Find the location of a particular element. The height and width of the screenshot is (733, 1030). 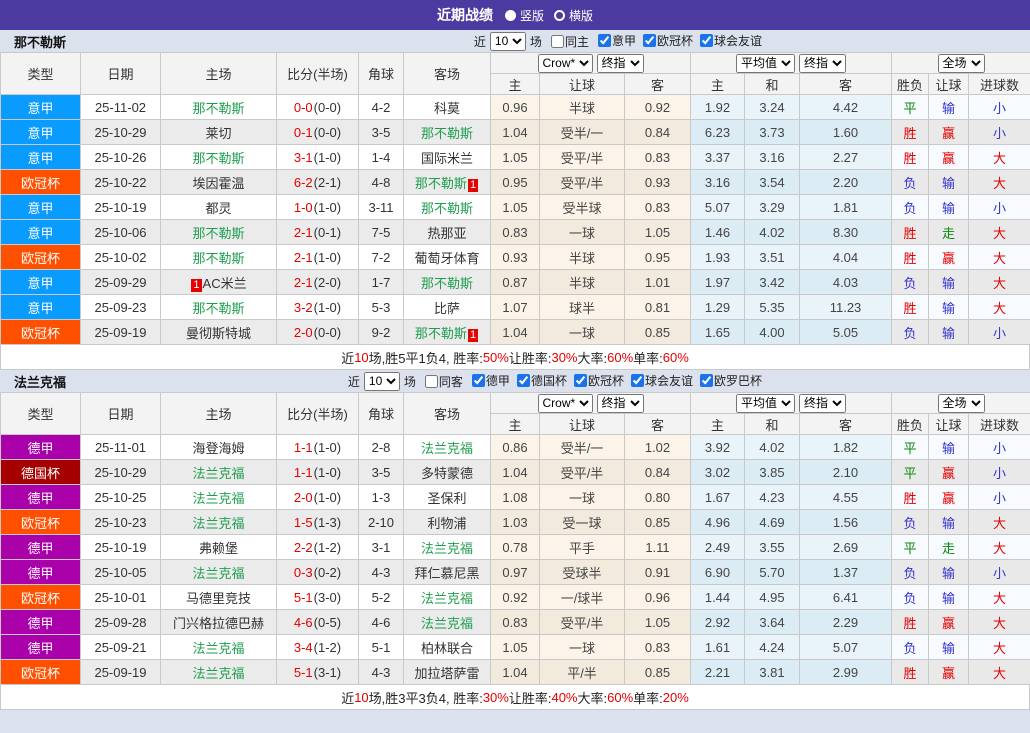

scope-header: 全场 is located at coordinates (960, 63).